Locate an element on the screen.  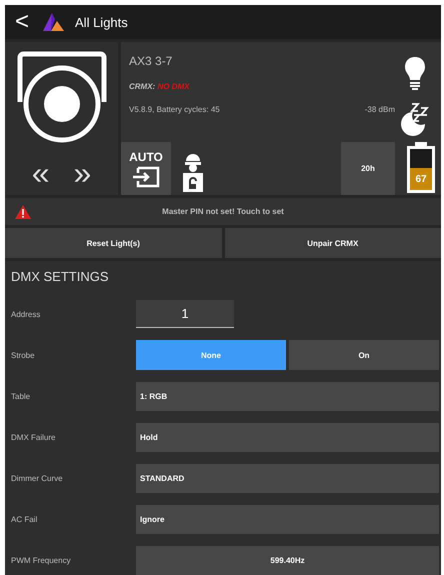
action-button: Unpair CRMX is located at coordinates (332, 243).